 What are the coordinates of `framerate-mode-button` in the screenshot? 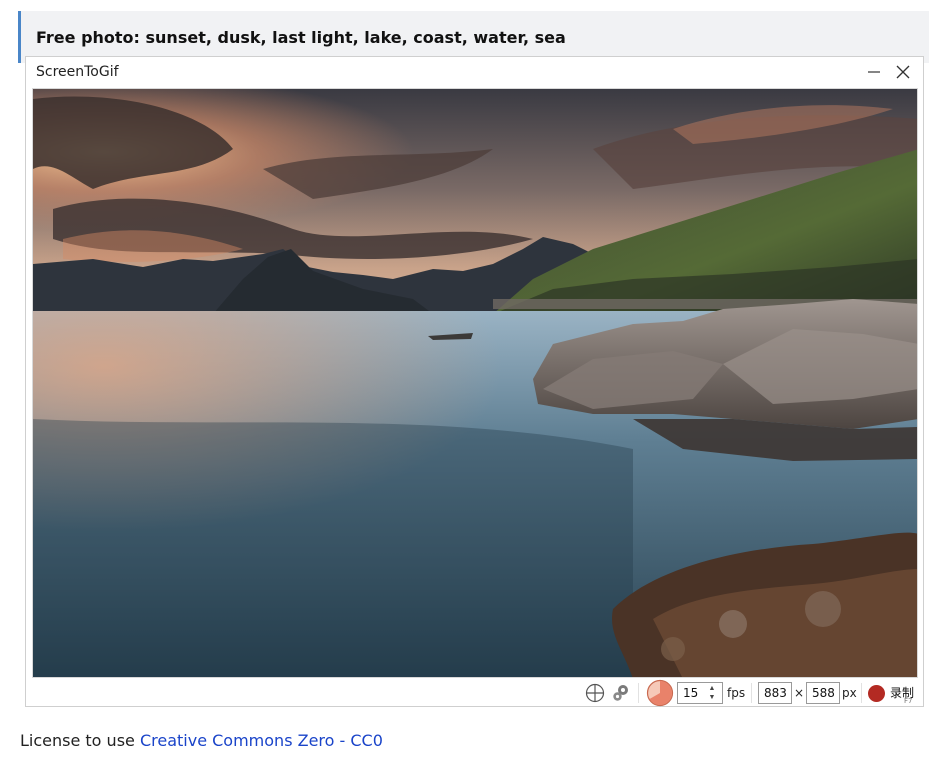 It's located at (660, 693).